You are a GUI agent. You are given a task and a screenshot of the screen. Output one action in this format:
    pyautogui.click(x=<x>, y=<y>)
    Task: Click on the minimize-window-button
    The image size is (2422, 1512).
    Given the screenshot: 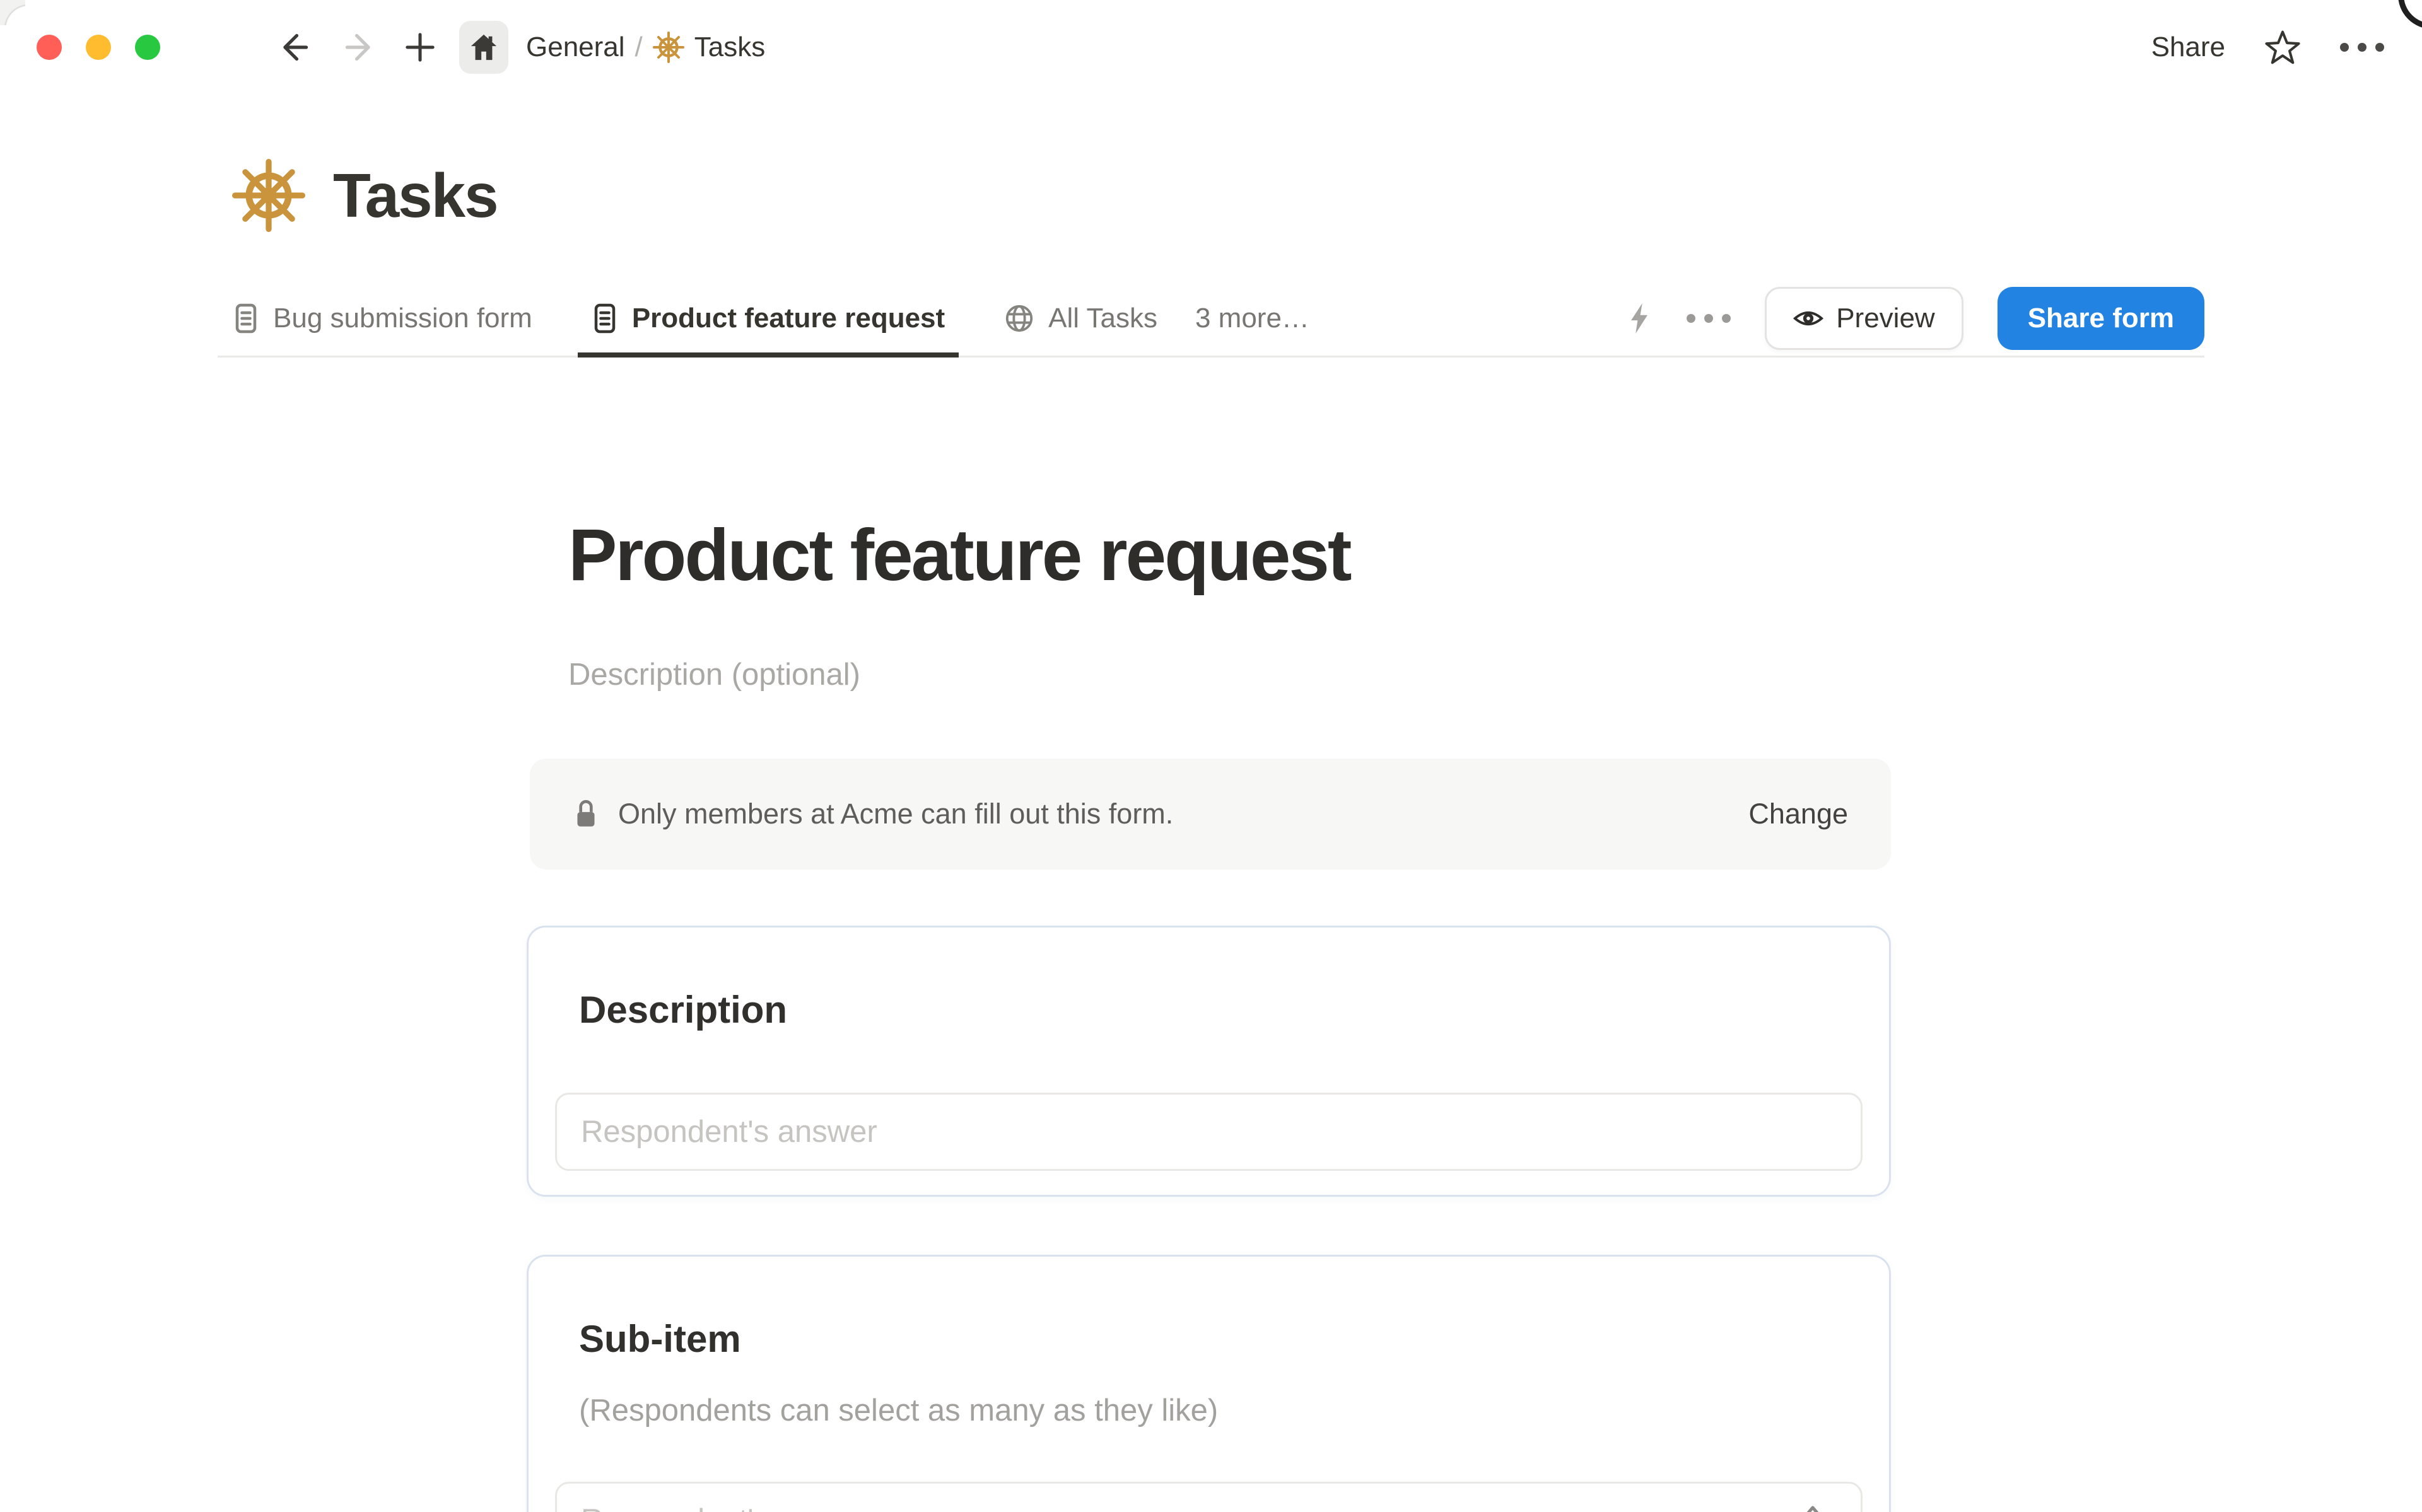 What is the action you would take?
    pyautogui.click(x=98, y=48)
    